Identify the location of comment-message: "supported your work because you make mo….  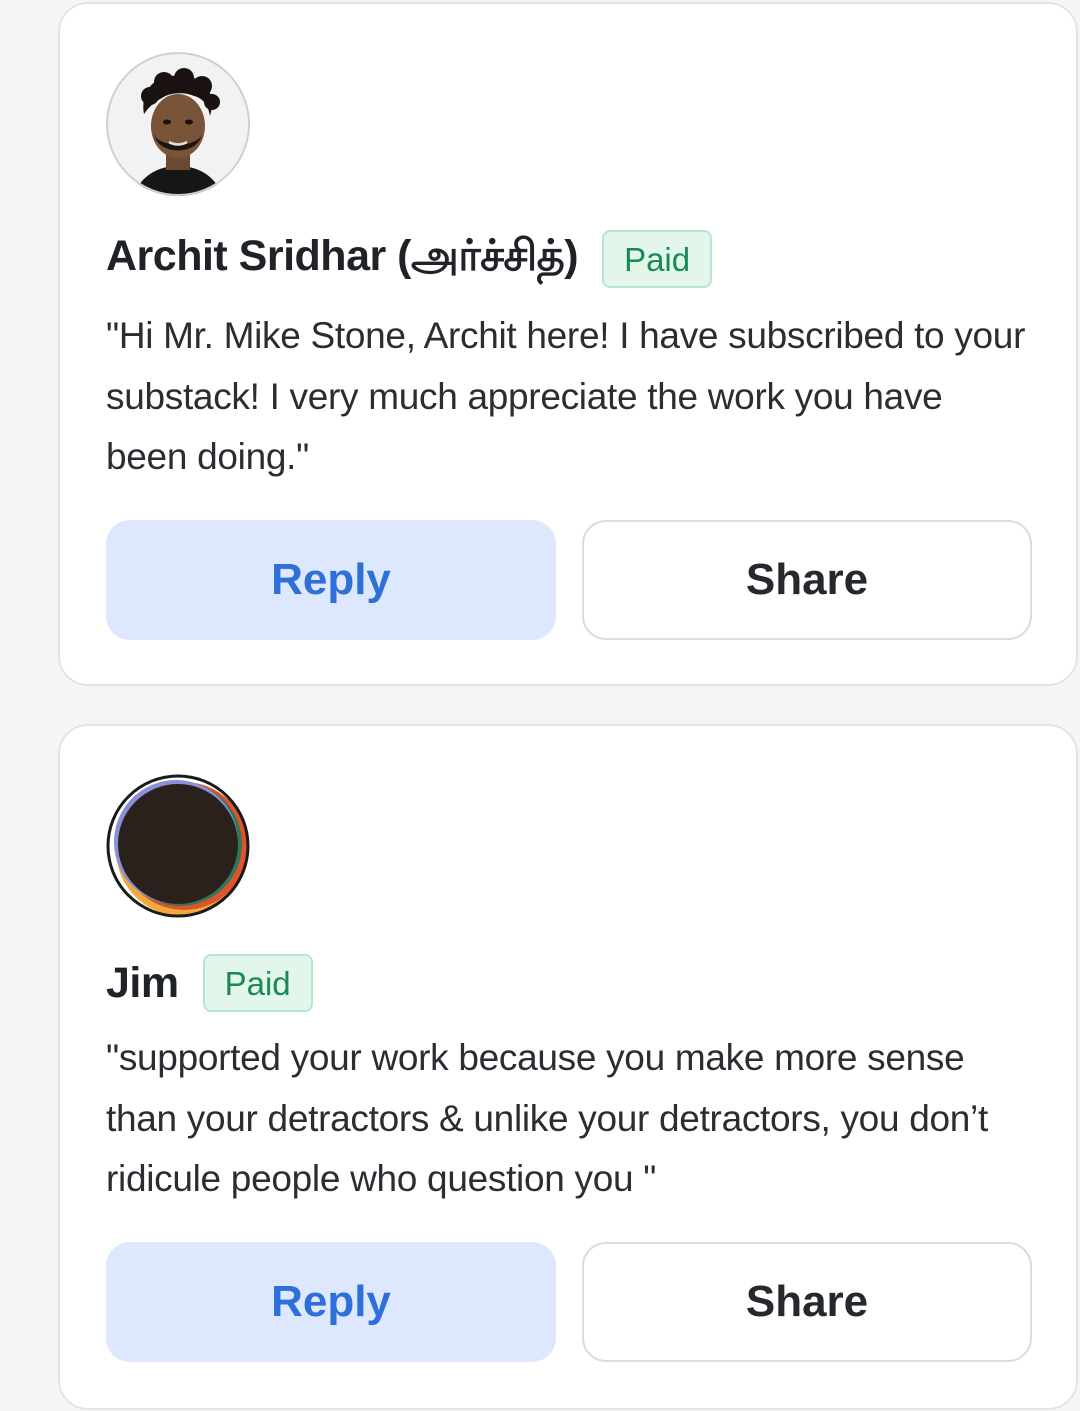
(547, 1118).